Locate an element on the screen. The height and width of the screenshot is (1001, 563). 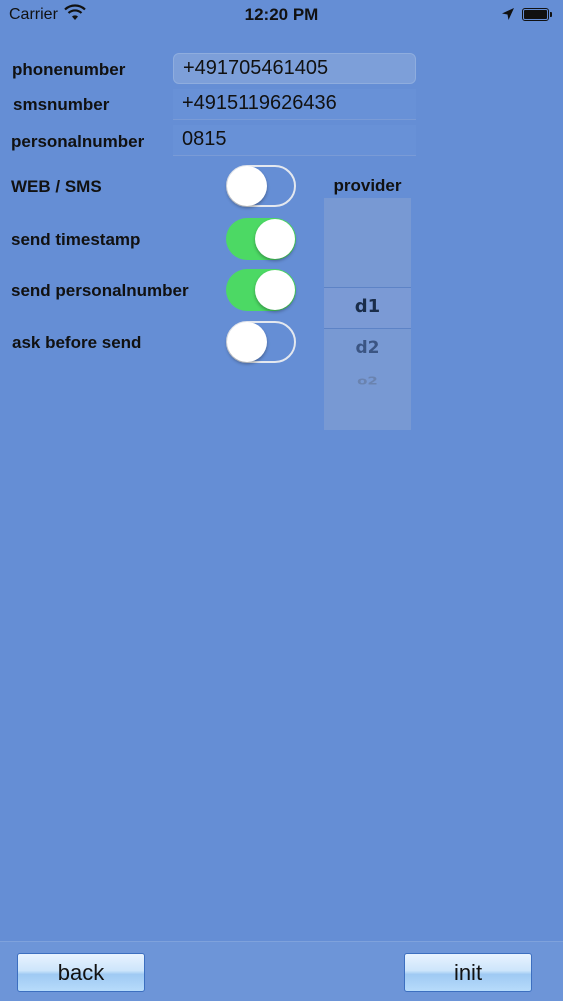
phonenumber-label: phonenumber is located at coordinates (69, 69).